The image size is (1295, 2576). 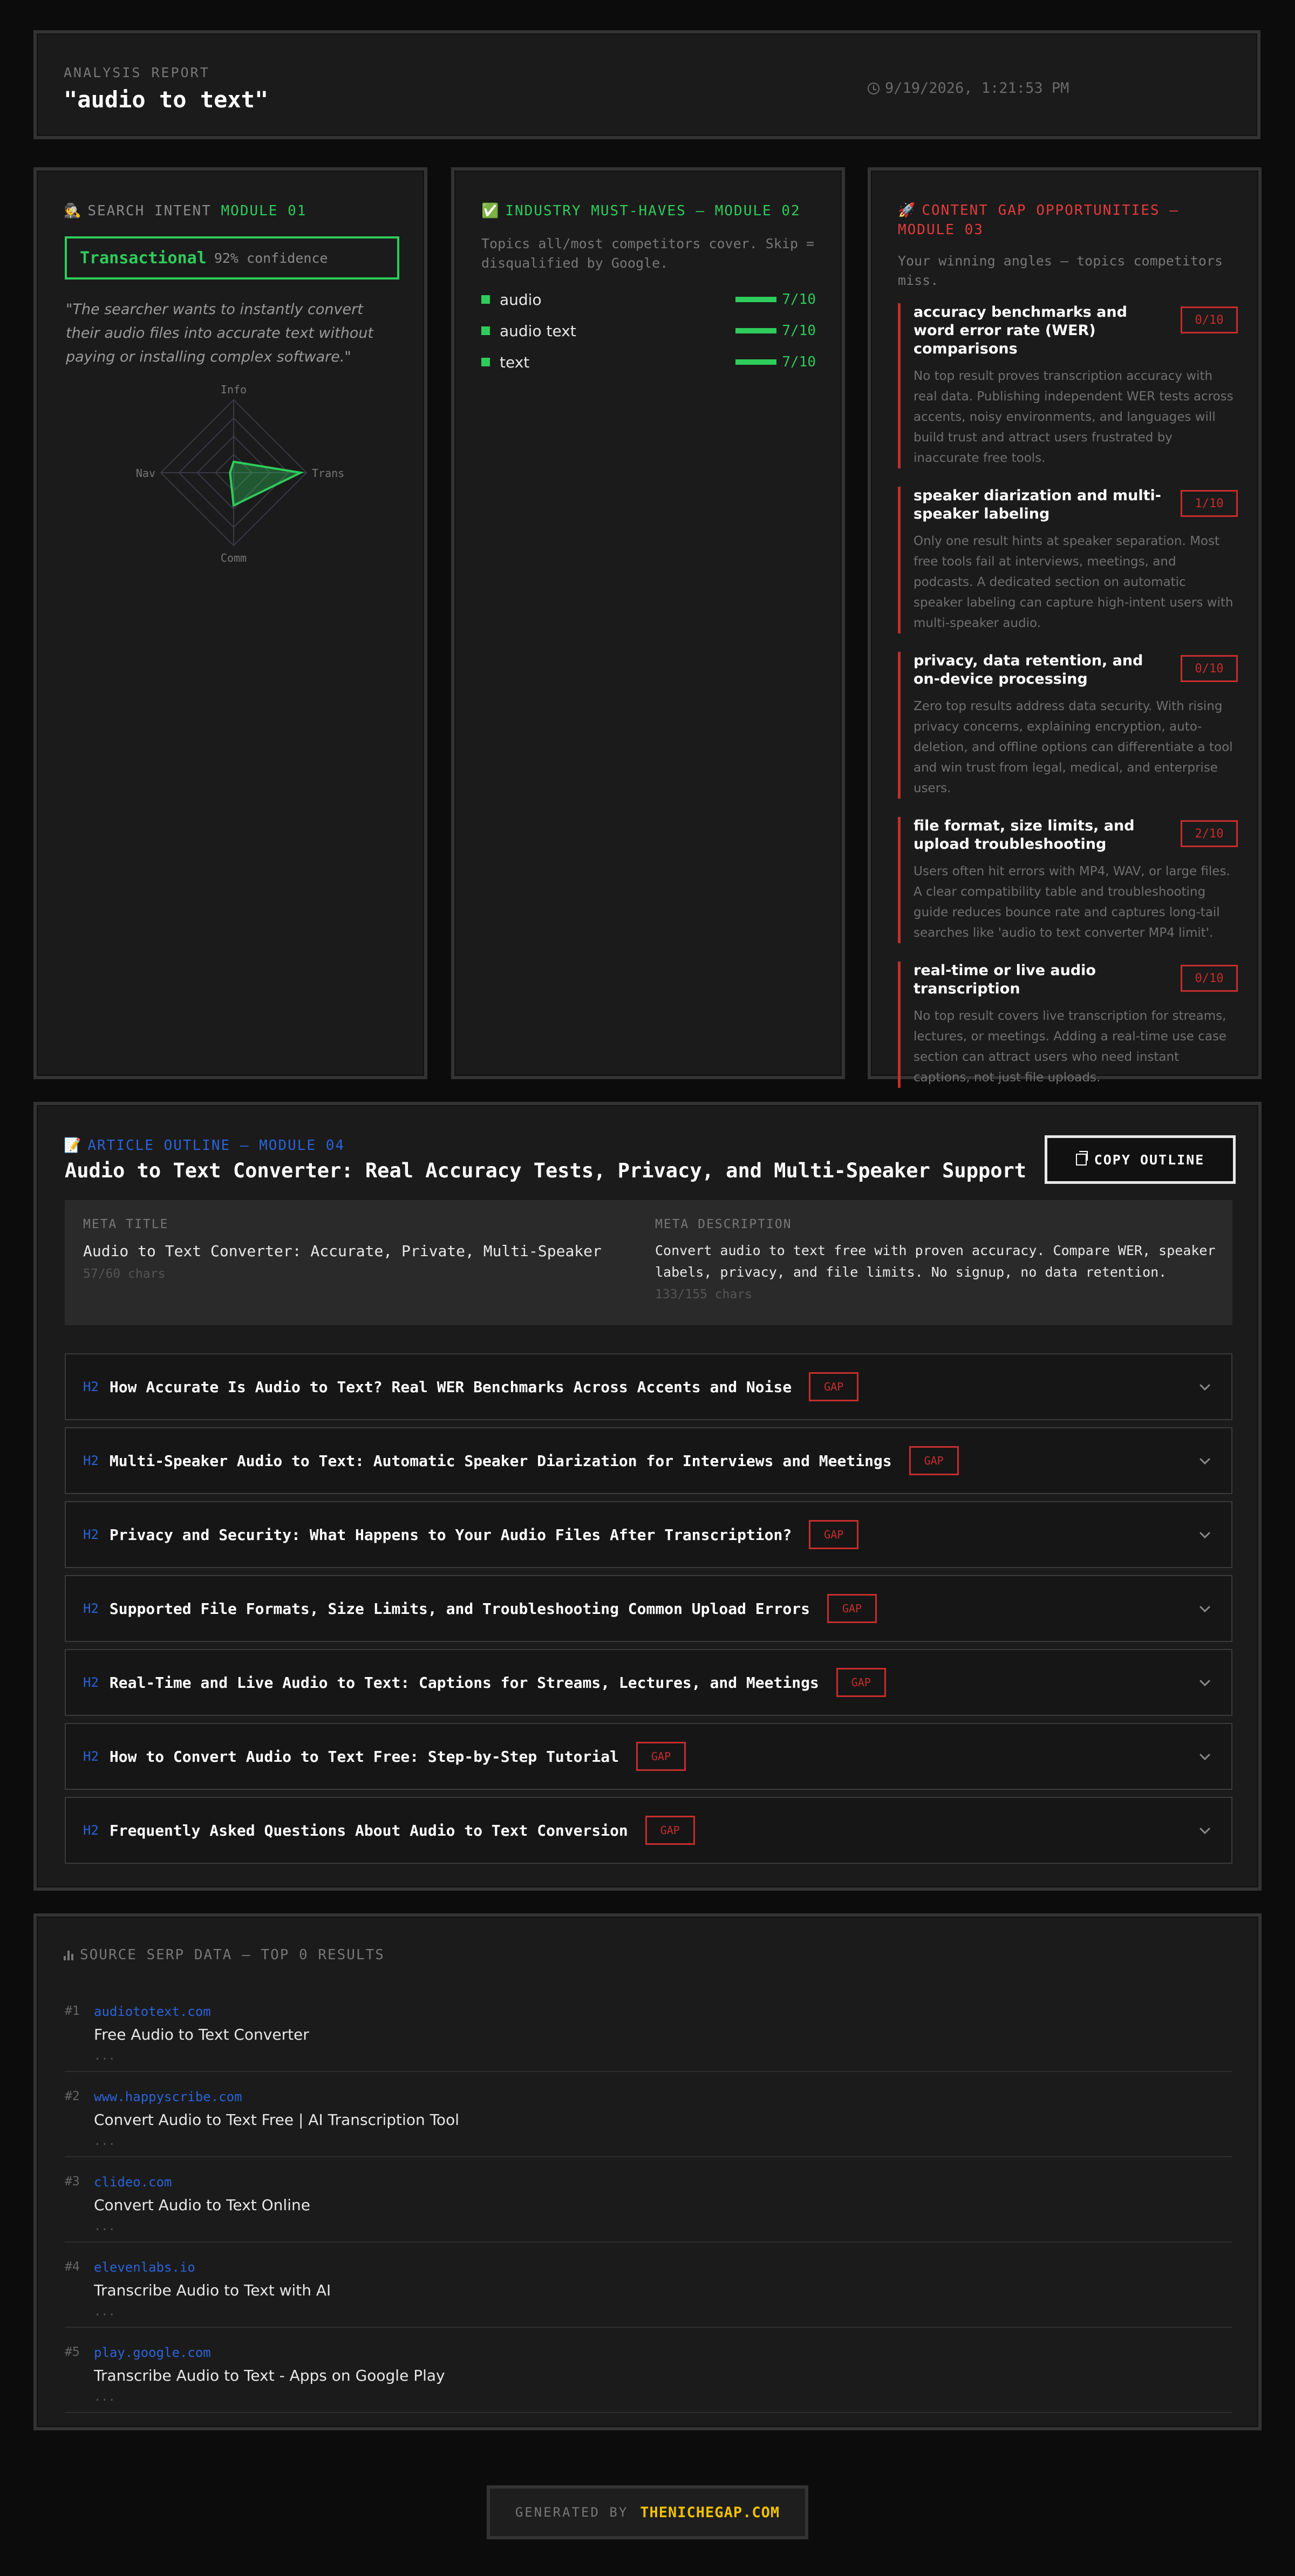 I want to click on serp-rank: #3, so click(x=72, y=2182).